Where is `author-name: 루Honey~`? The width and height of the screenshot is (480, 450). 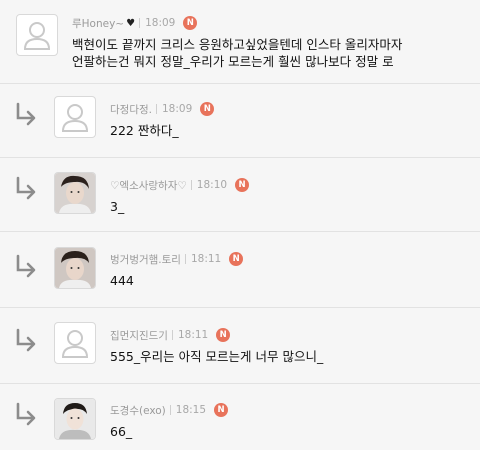 author-name: 루Honey~ is located at coordinates (98, 23).